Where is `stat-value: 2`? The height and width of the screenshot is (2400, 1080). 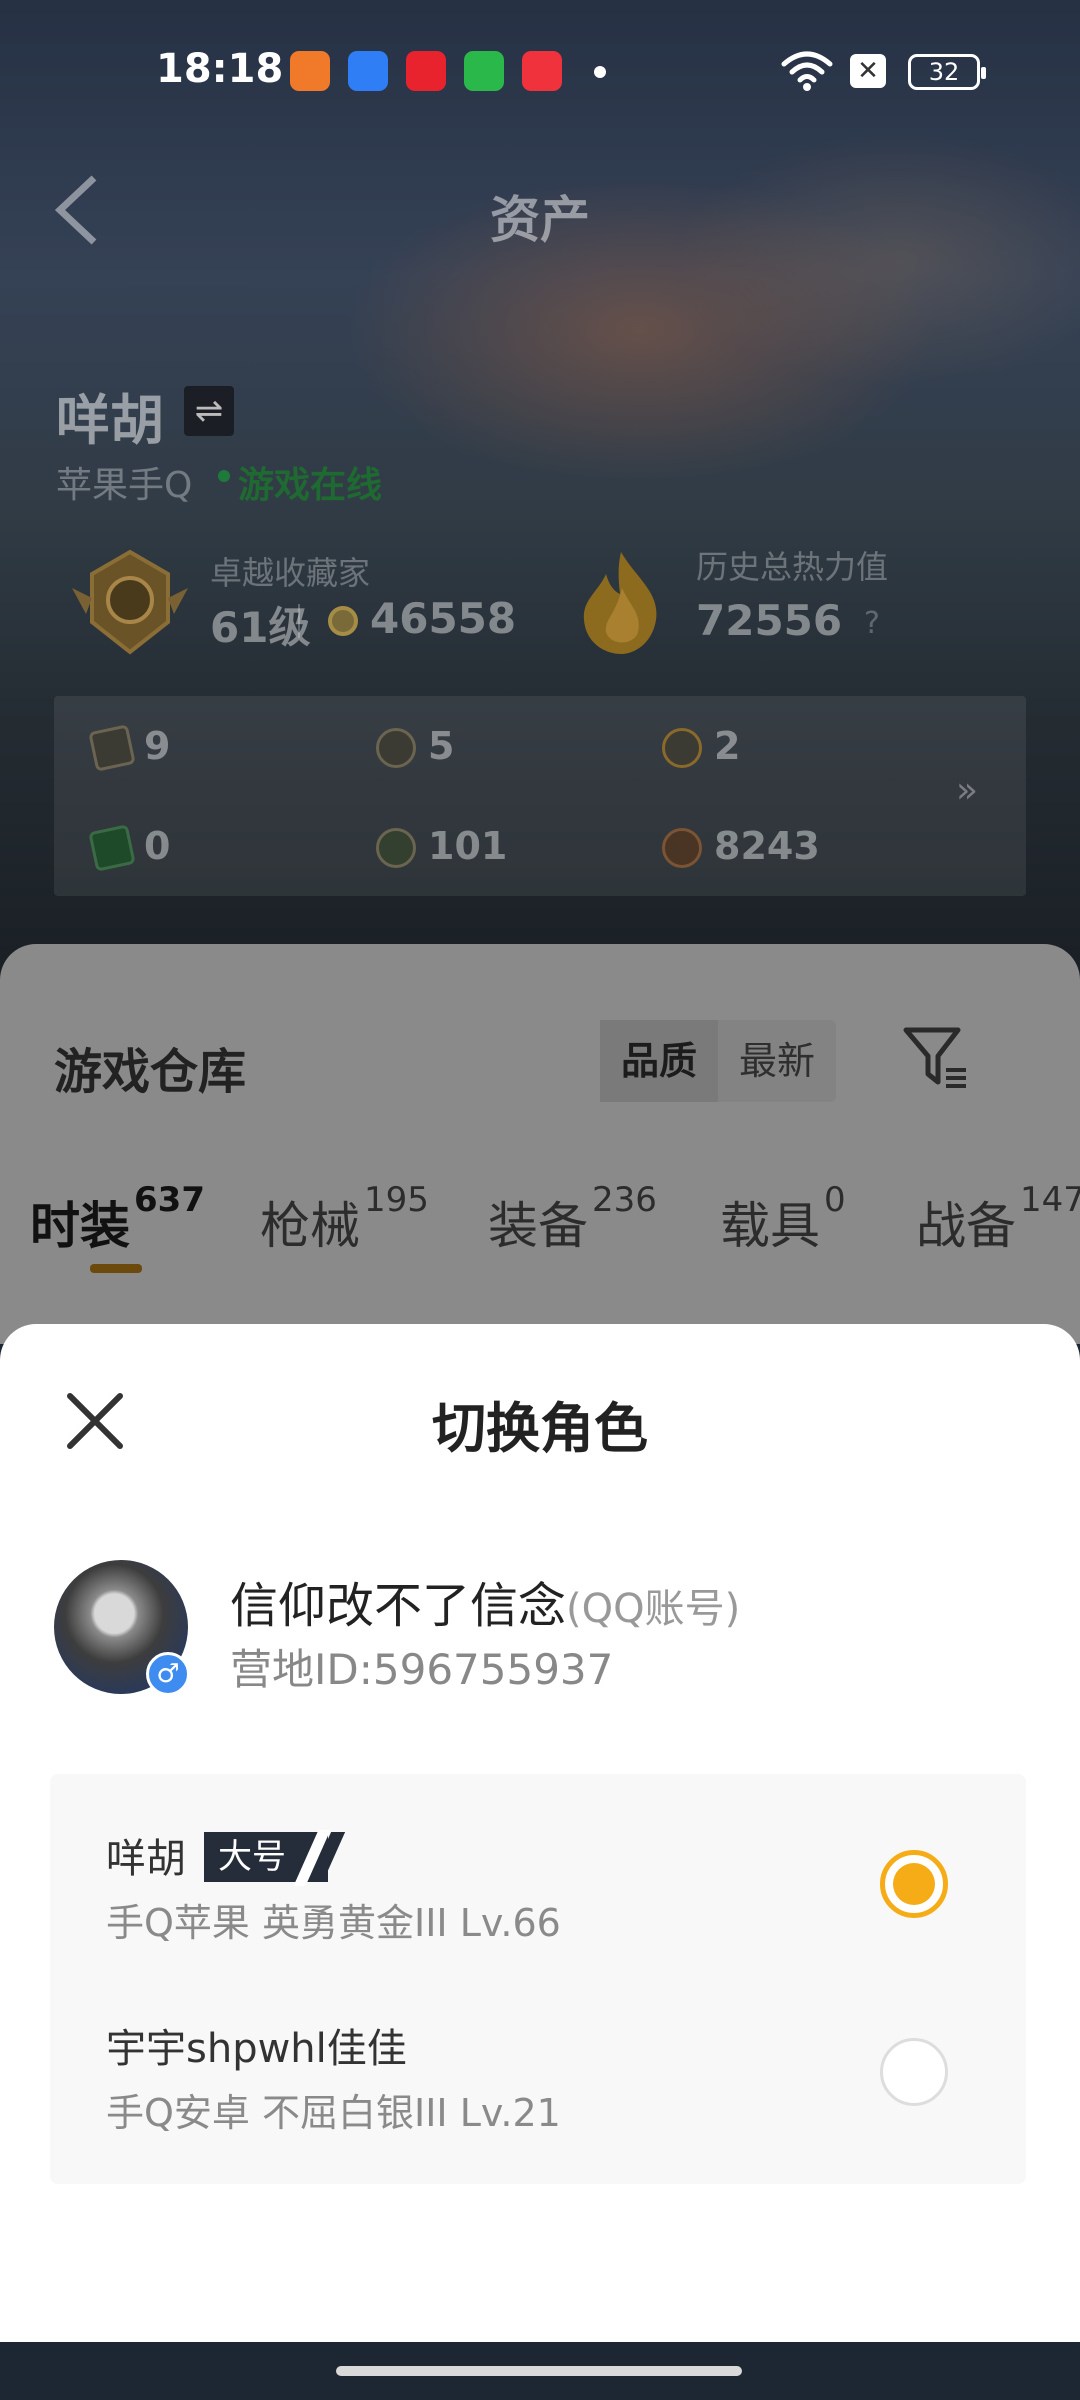
stat-value: 2 is located at coordinates (727, 746).